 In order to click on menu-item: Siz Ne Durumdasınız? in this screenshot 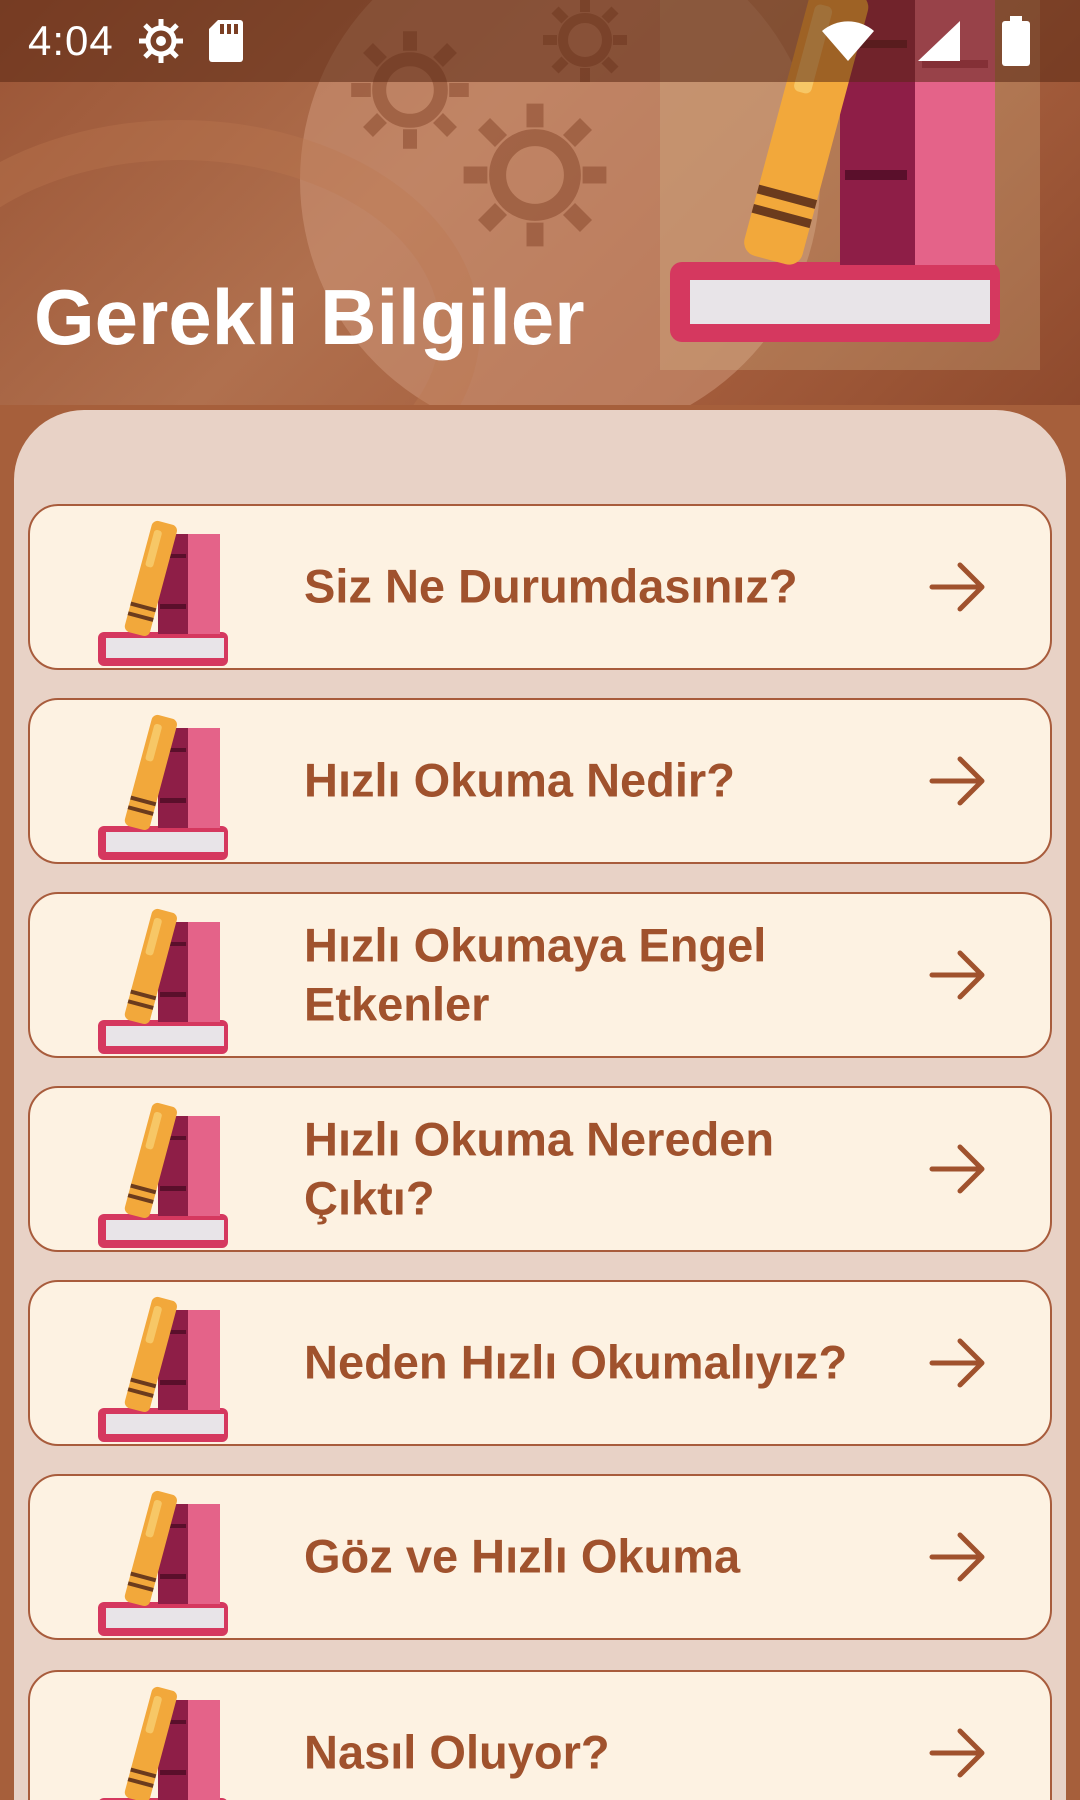, I will do `click(540, 587)`.